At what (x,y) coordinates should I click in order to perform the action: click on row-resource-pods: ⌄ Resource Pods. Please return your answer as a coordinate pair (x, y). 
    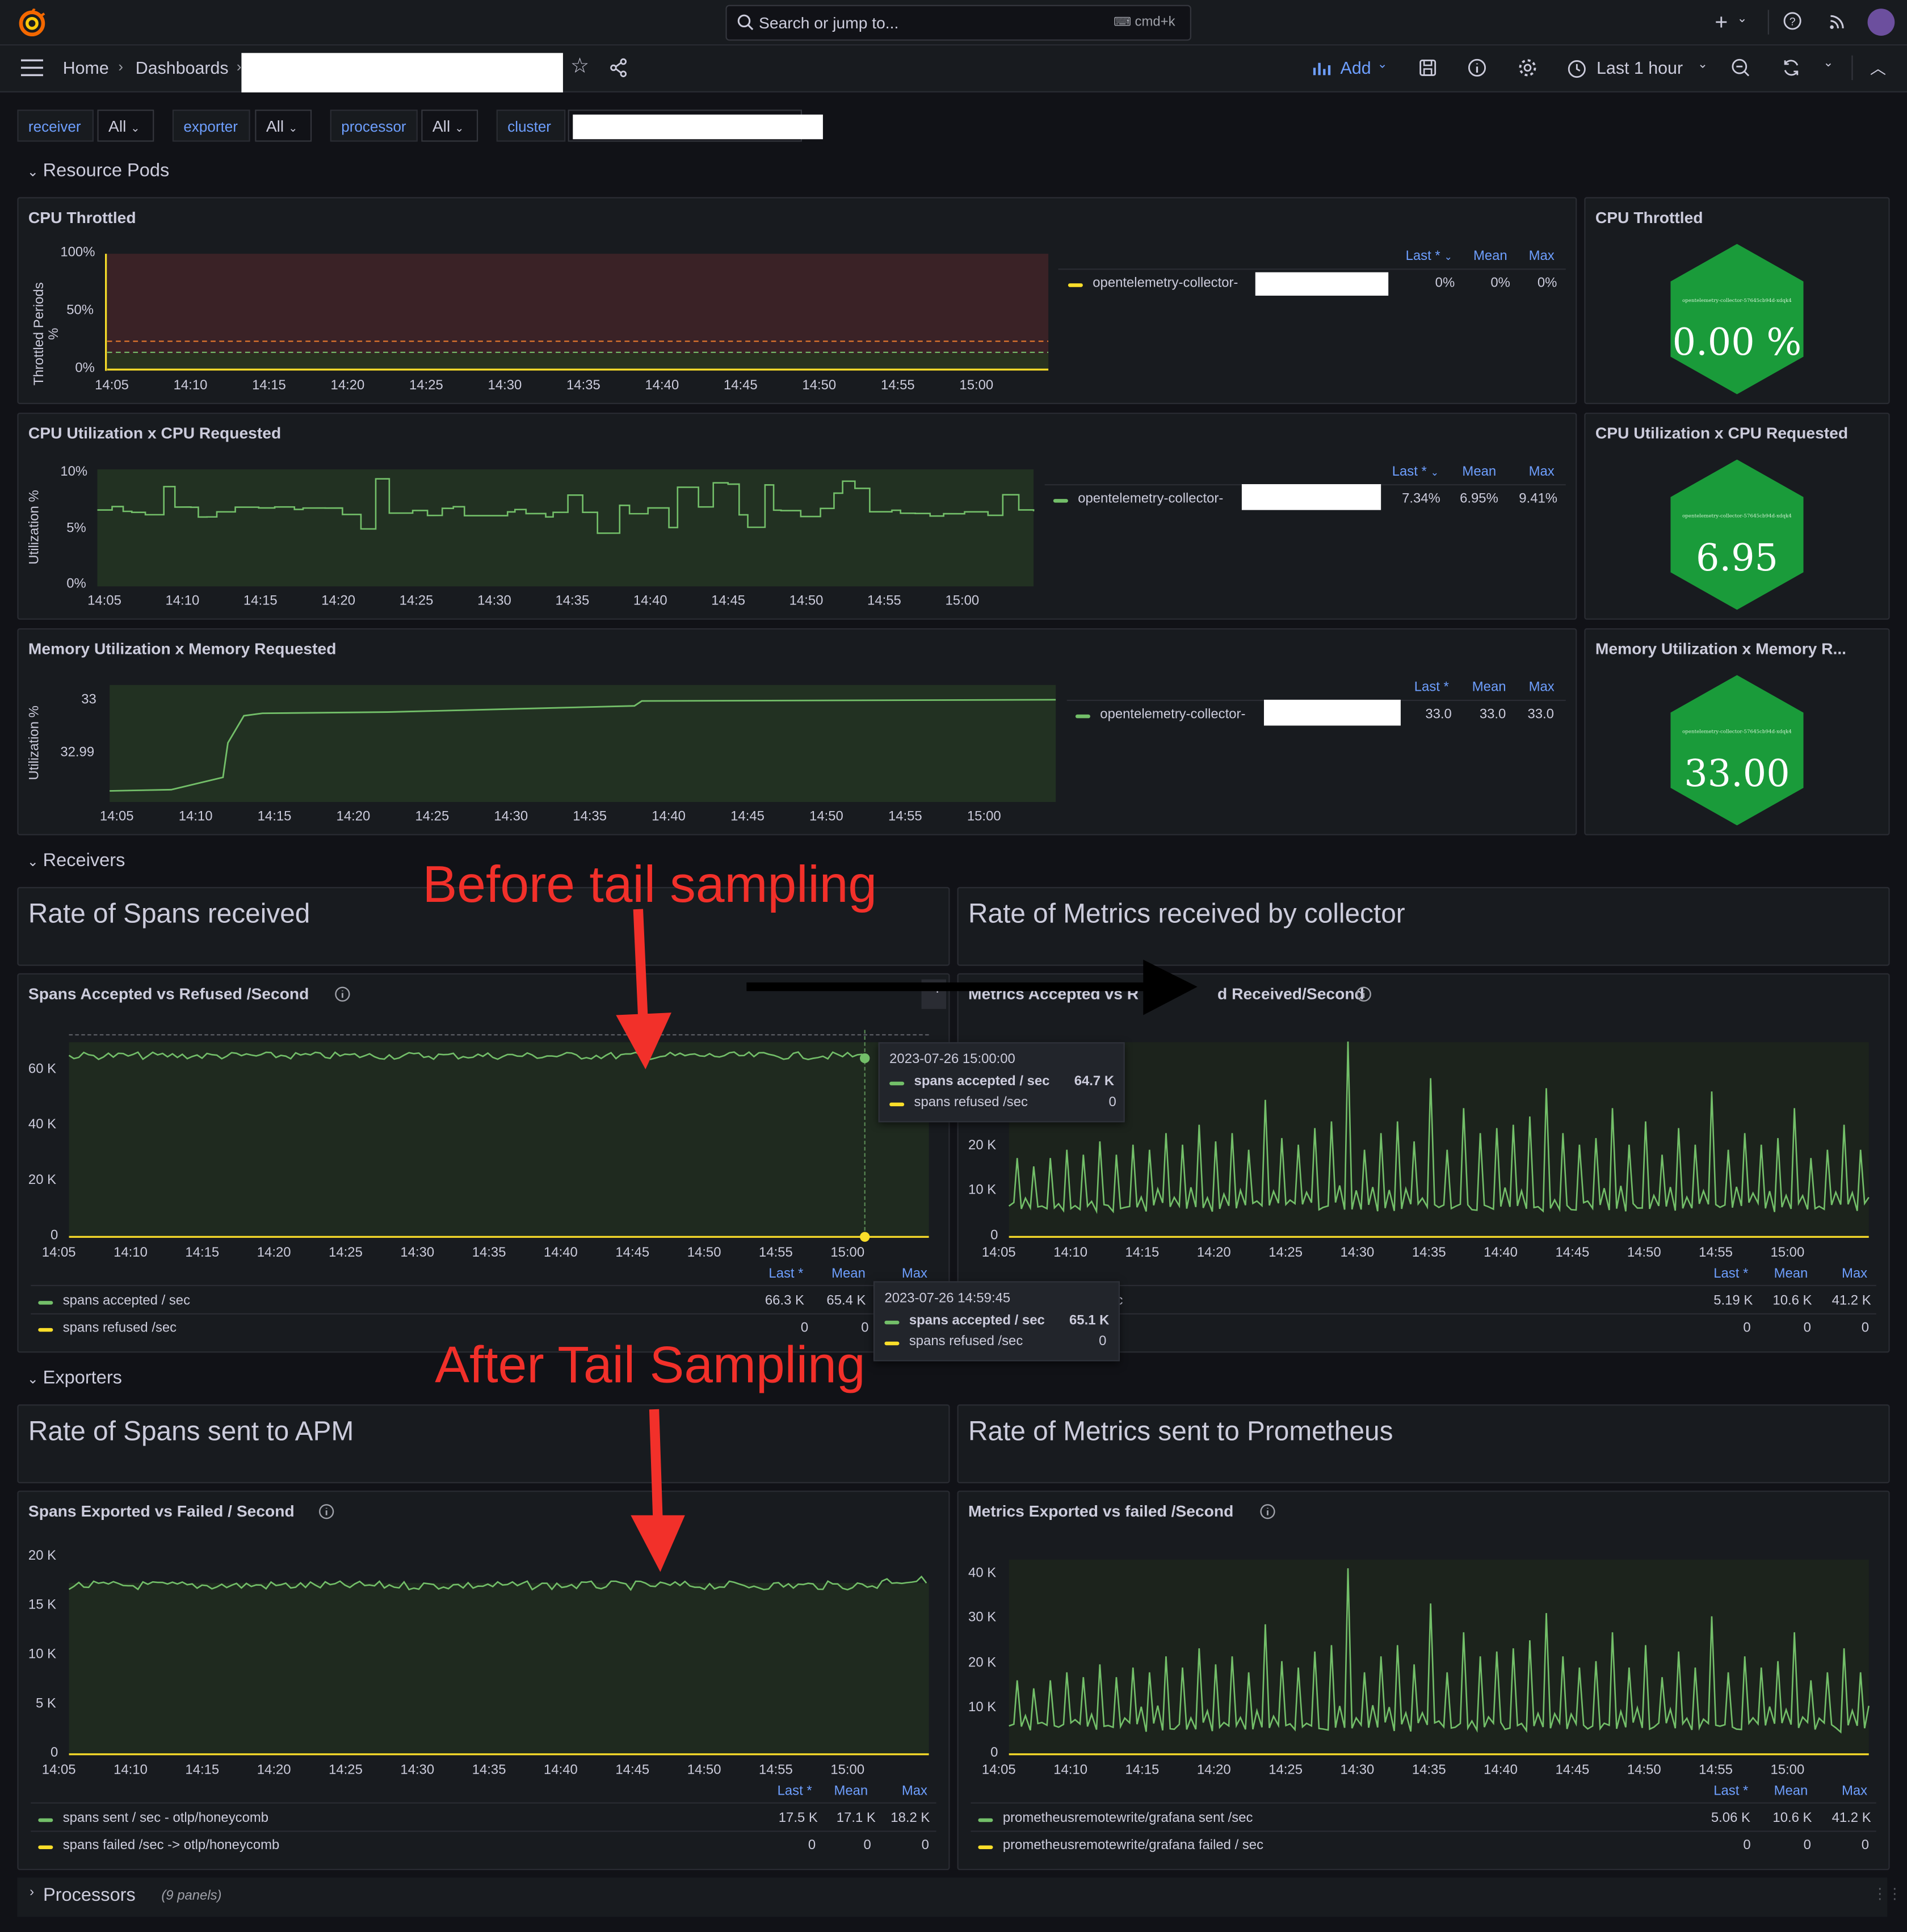
    Looking at the image, I should click on (98, 170).